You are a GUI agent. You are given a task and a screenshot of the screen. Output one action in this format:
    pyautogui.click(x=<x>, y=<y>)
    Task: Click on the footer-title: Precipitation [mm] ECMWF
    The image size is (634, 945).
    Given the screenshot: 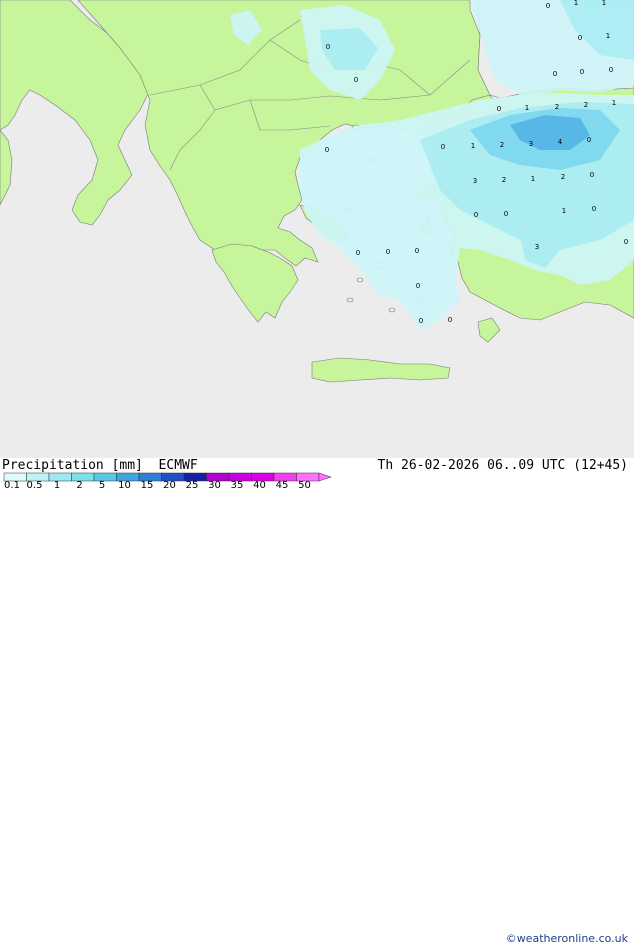 What is the action you would take?
    pyautogui.click(x=100, y=465)
    